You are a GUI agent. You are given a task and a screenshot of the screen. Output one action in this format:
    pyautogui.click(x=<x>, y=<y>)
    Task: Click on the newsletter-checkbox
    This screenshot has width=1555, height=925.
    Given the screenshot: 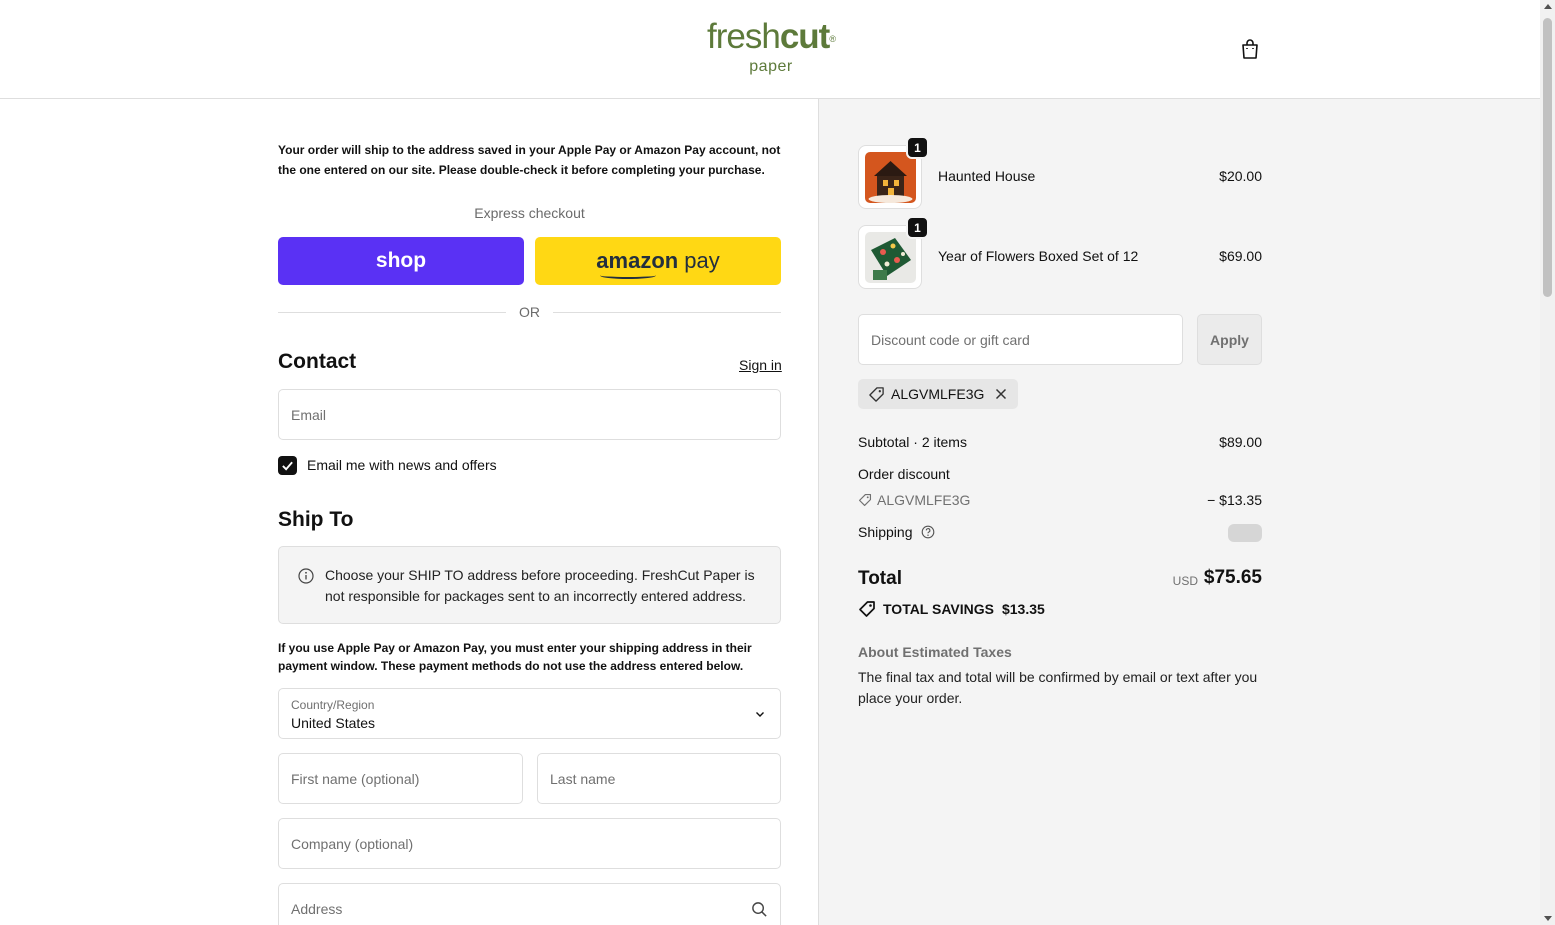 What is the action you would take?
    pyautogui.click(x=287, y=465)
    